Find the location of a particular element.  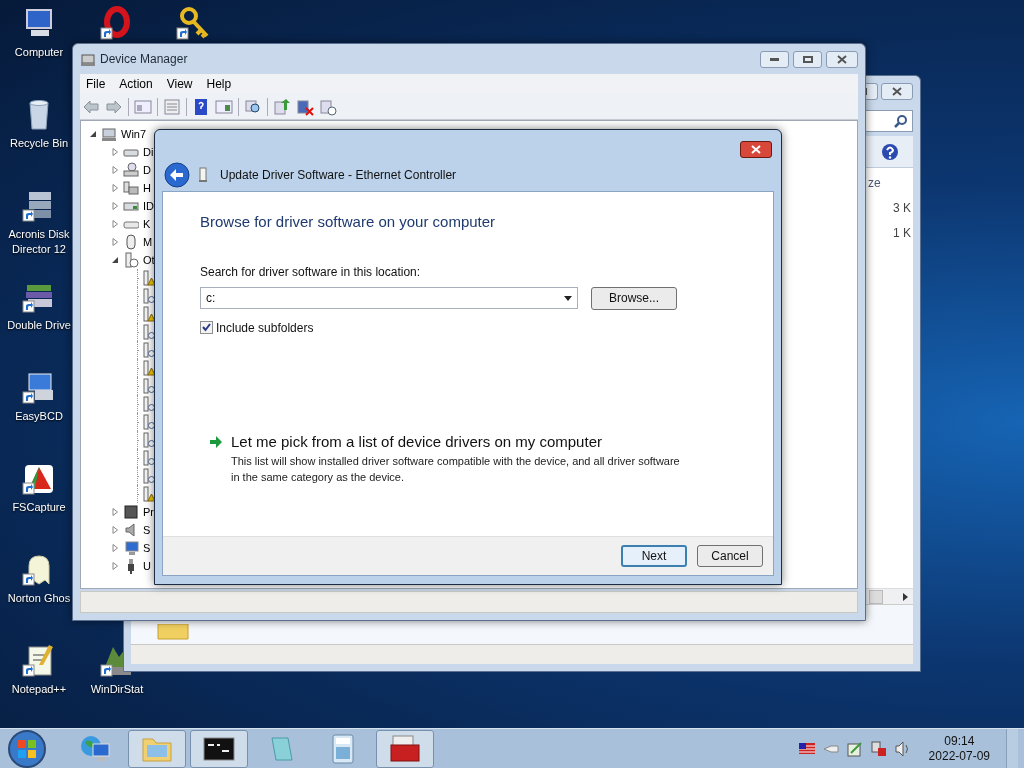

check-icon is located at coordinates (206, 327).